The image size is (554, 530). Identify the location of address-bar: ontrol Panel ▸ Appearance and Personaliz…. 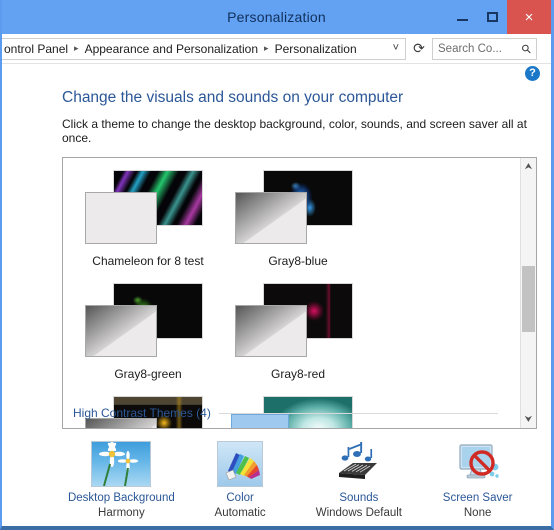
(276, 49).